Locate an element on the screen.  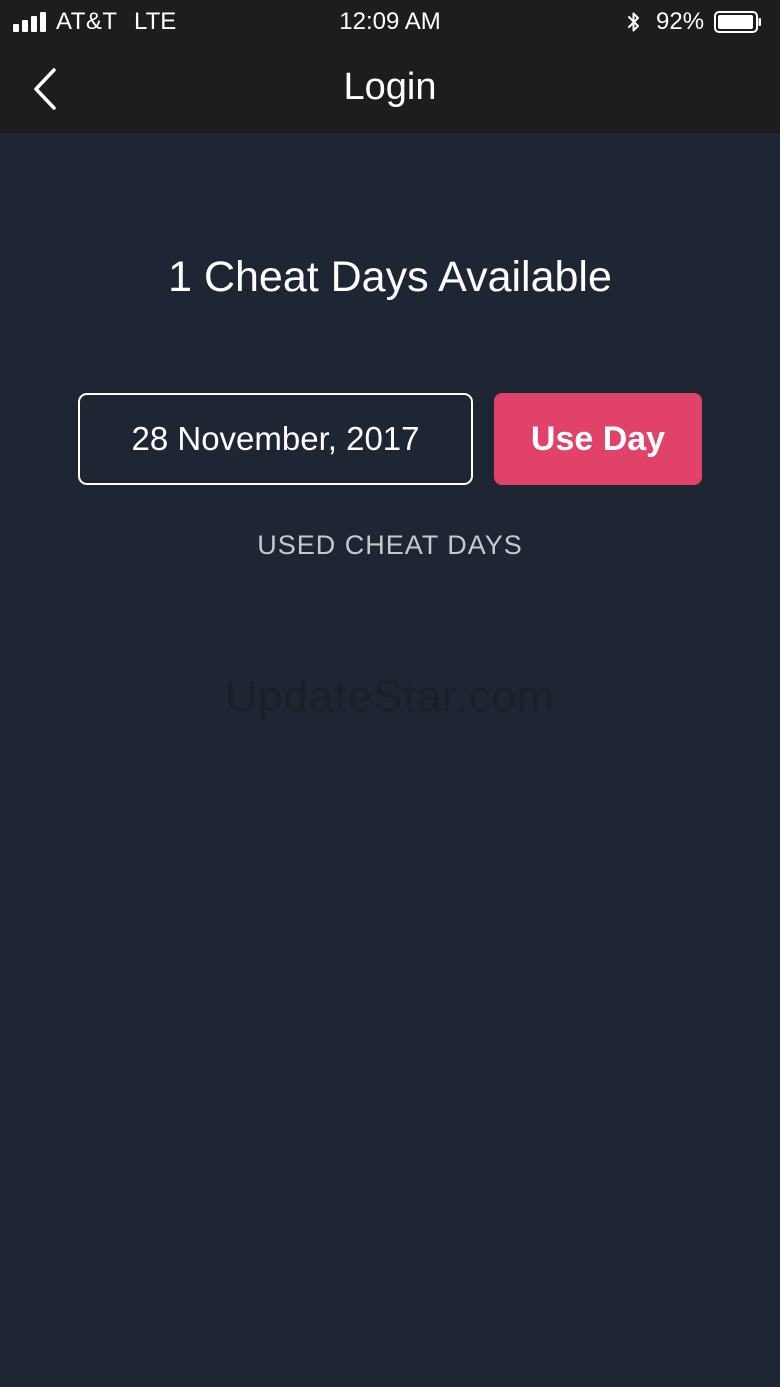
battery-percent: 92% is located at coordinates (680, 21).